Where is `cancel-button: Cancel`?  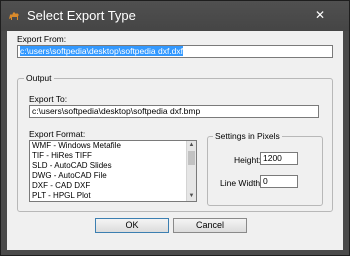 cancel-button: Cancel is located at coordinates (210, 225).